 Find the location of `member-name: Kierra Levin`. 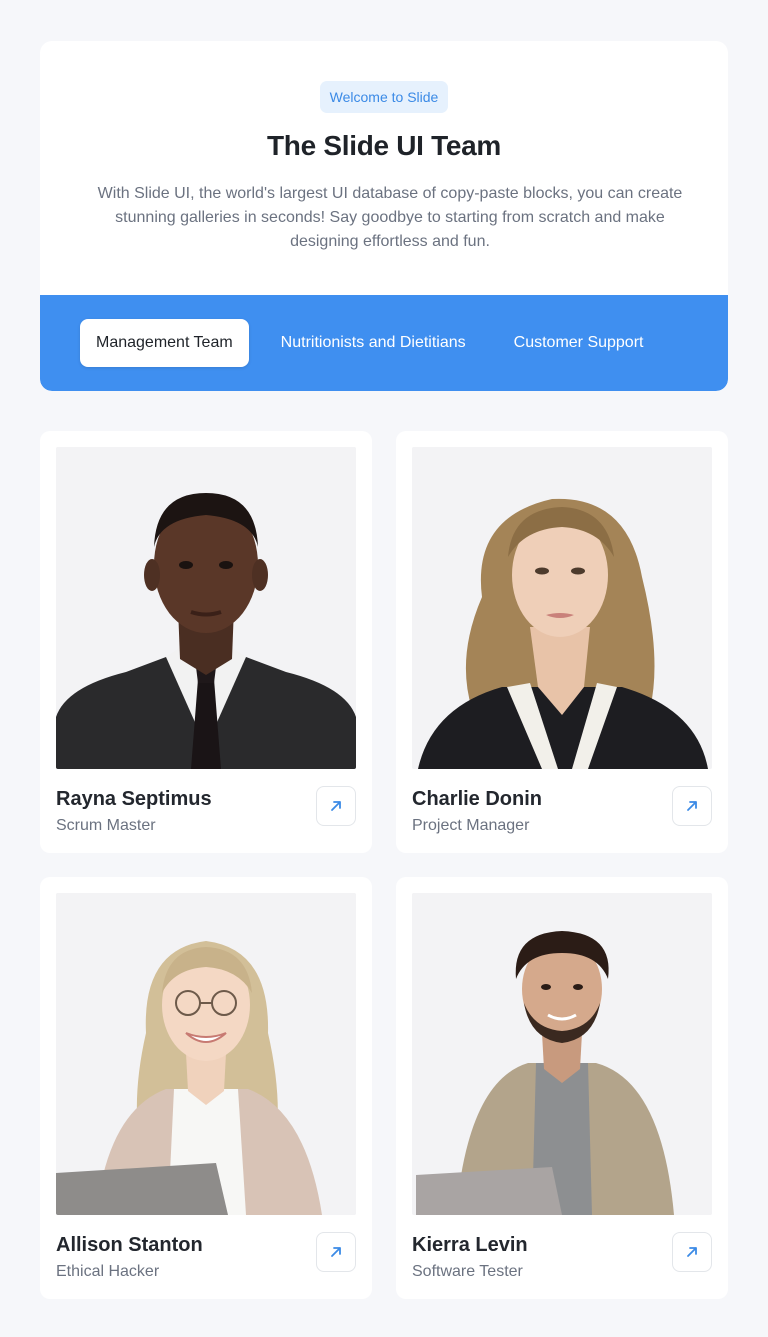

member-name: Kierra Levin is located at coordinates (470, 1245).